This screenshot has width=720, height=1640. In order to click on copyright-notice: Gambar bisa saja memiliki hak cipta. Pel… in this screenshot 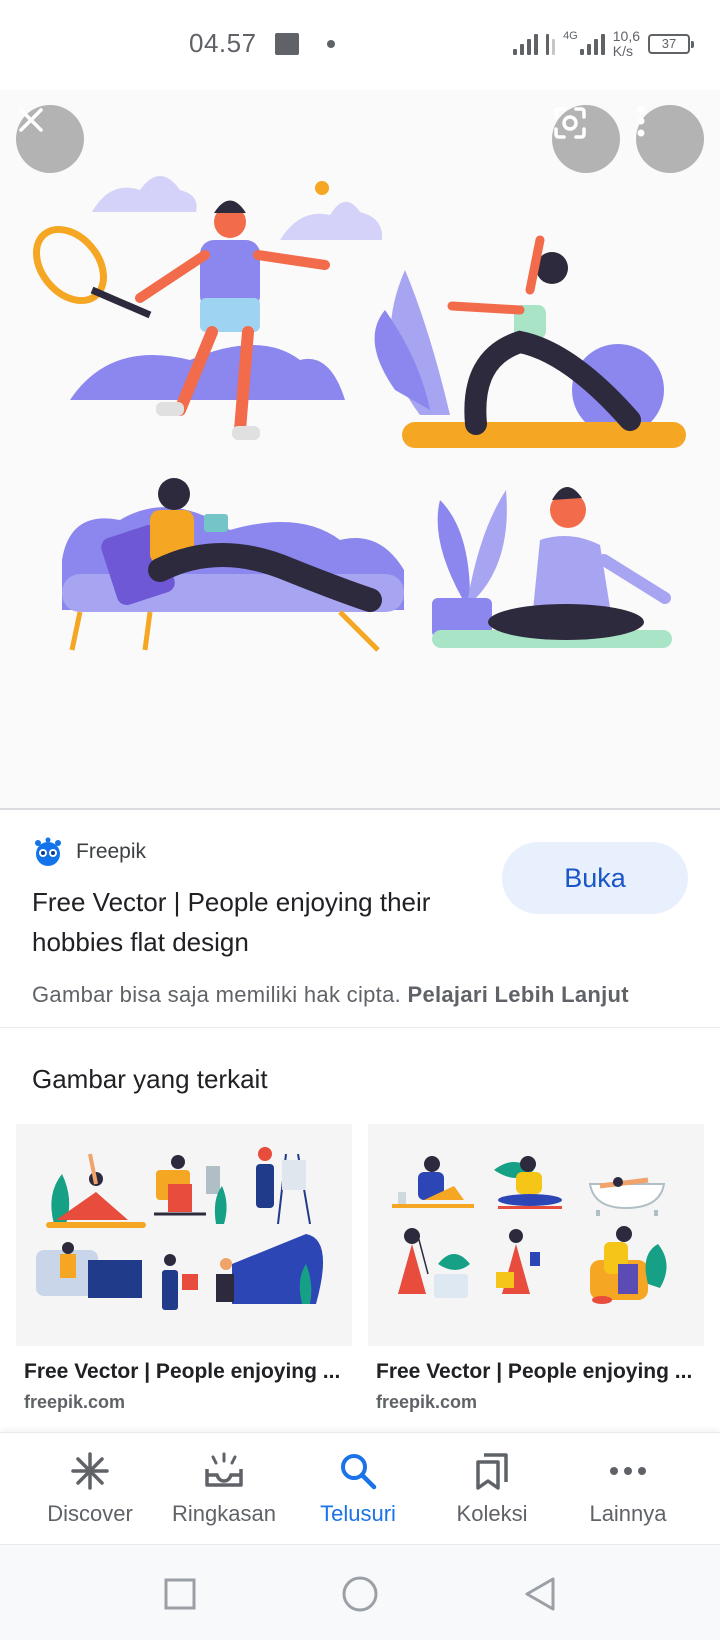, I will do `click(330, 995)`.